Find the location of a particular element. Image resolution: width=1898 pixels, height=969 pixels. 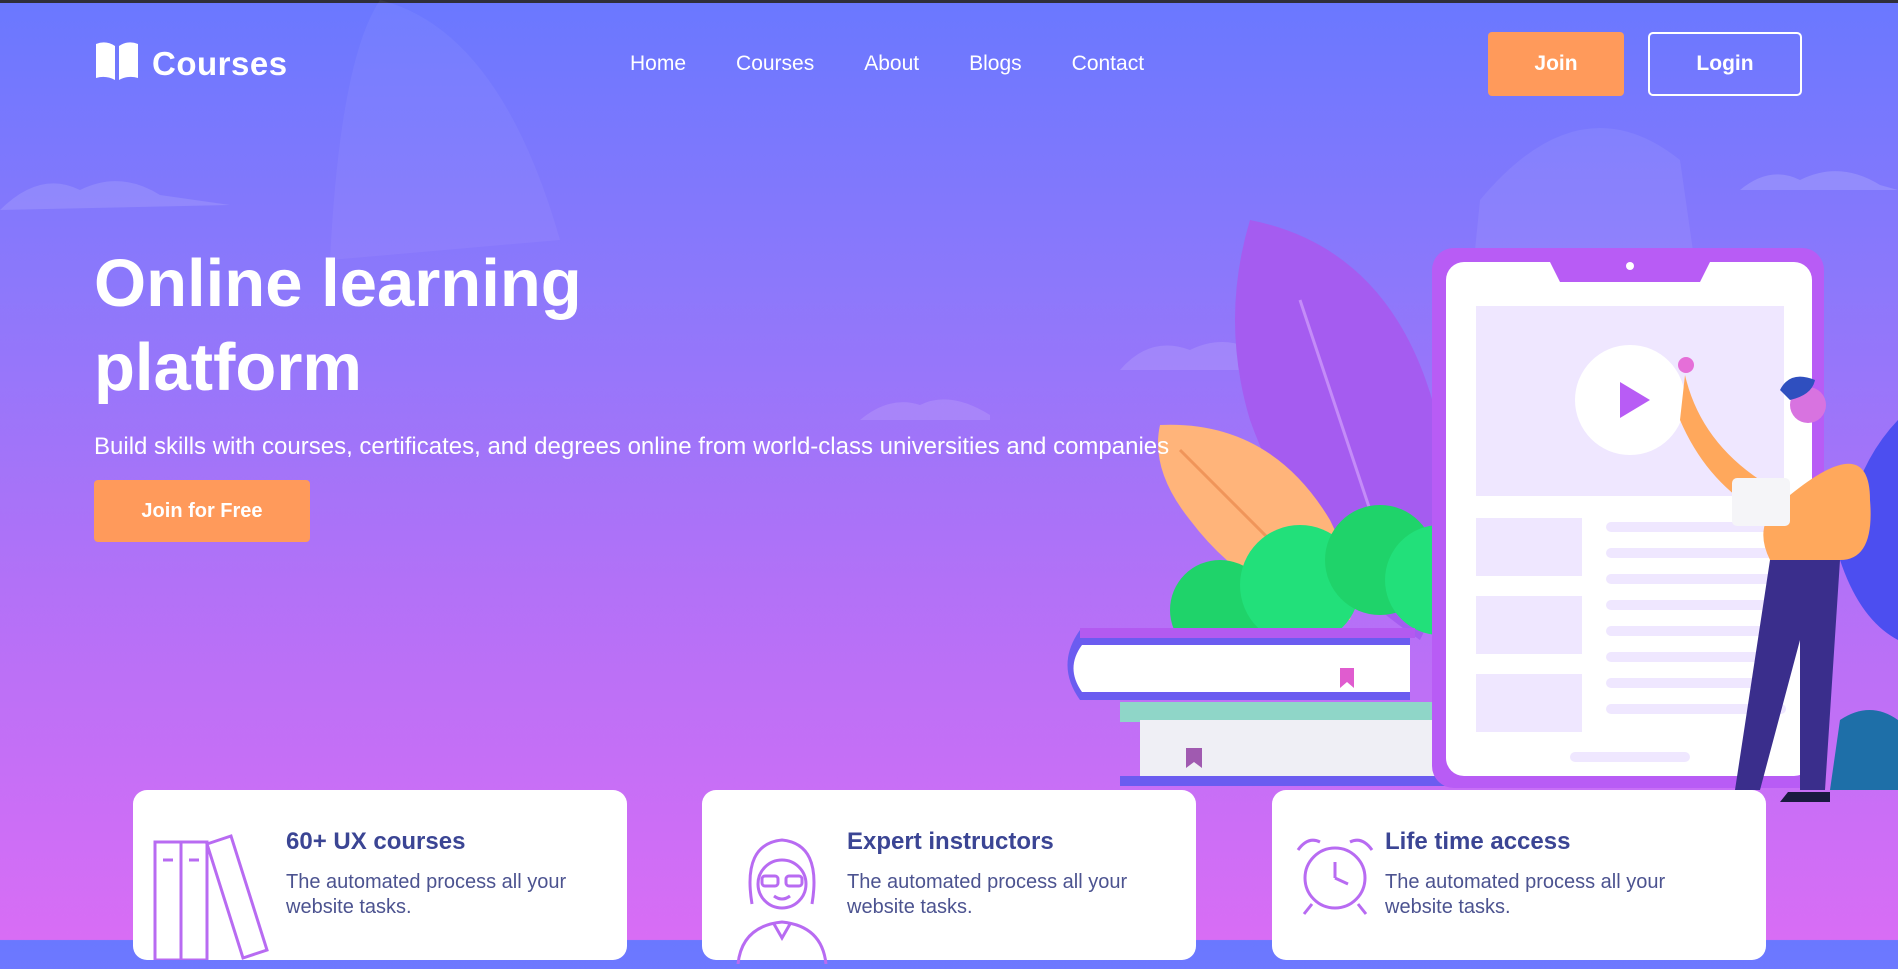

brand-logo: Courses is located at coordinates (191, 63).